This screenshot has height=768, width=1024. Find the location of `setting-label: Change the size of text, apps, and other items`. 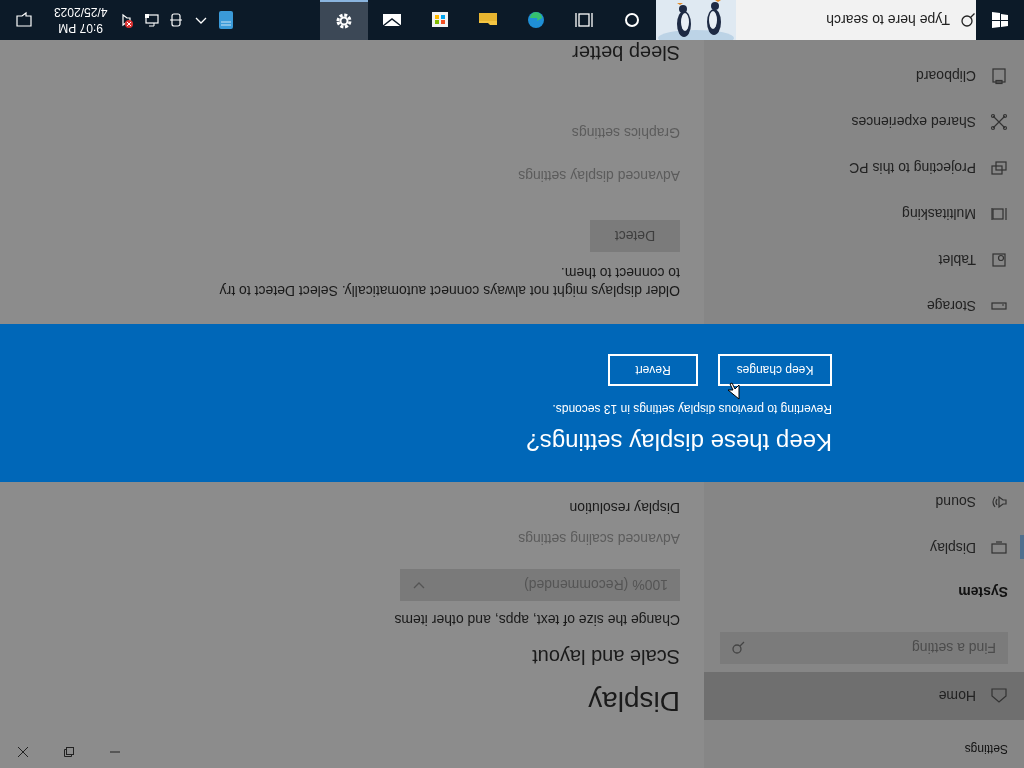

setting-label: Change the size of text, apps, and other items is located at coordinates (536, 620).